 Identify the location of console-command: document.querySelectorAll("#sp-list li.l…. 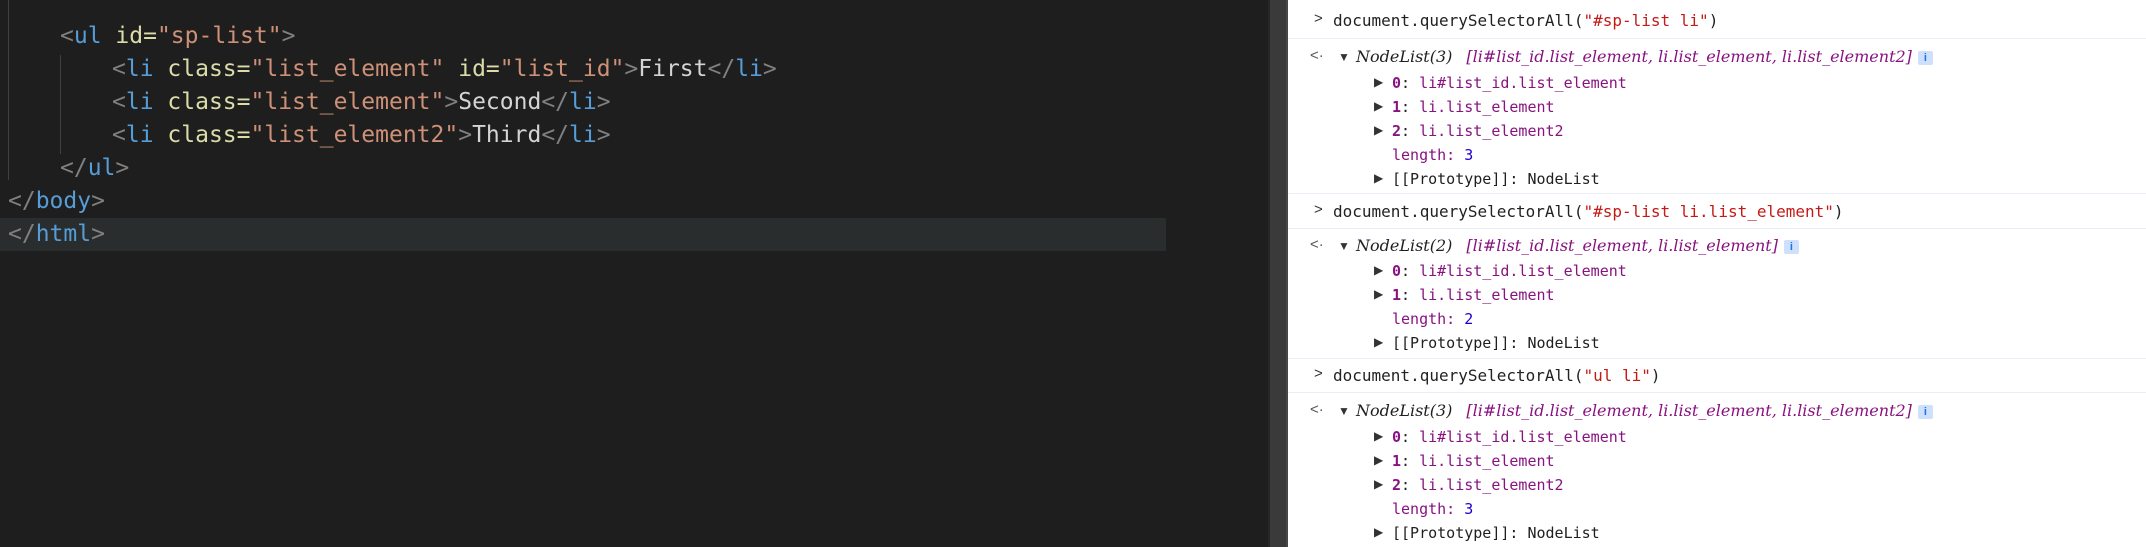
(1588, 211).